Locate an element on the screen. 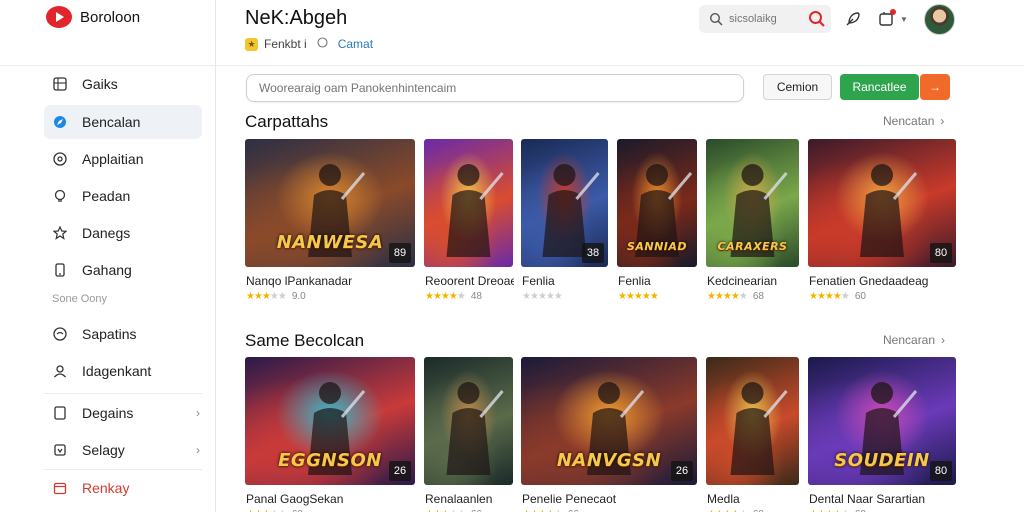  game-rating: ★★★★★ 68 is located at coordinates (735, 296).